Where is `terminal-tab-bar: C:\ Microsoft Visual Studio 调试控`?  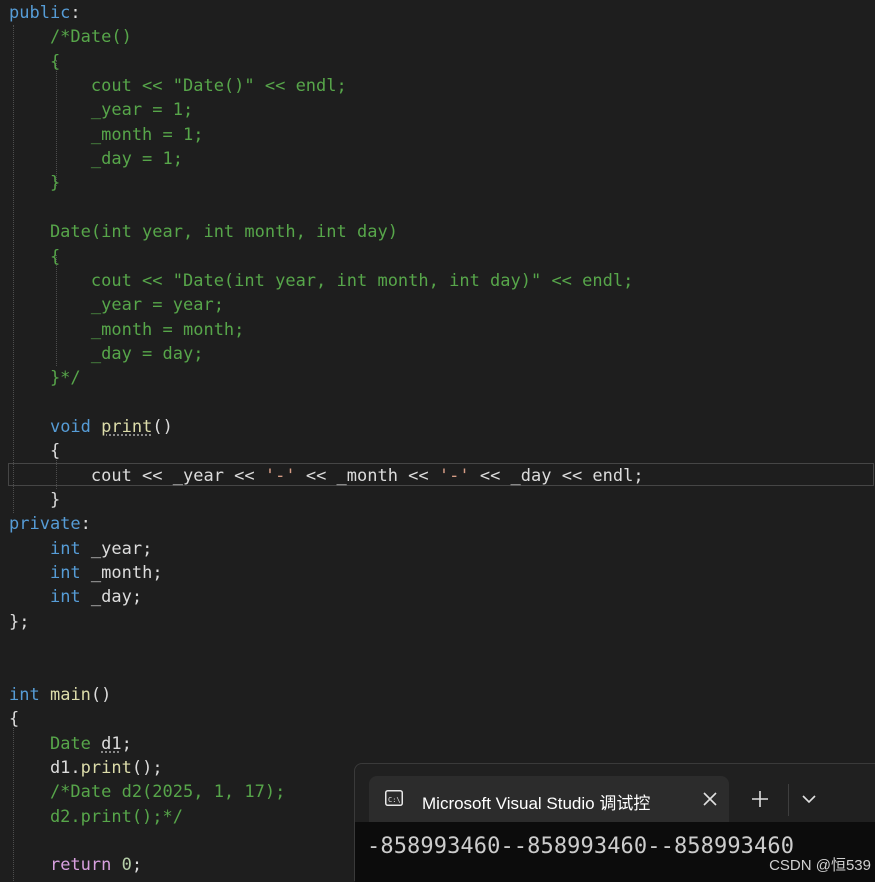
terminal-tab-bar: C:\ Microsoft Visual Studio 调试控 is located at coordinates (615, 793).